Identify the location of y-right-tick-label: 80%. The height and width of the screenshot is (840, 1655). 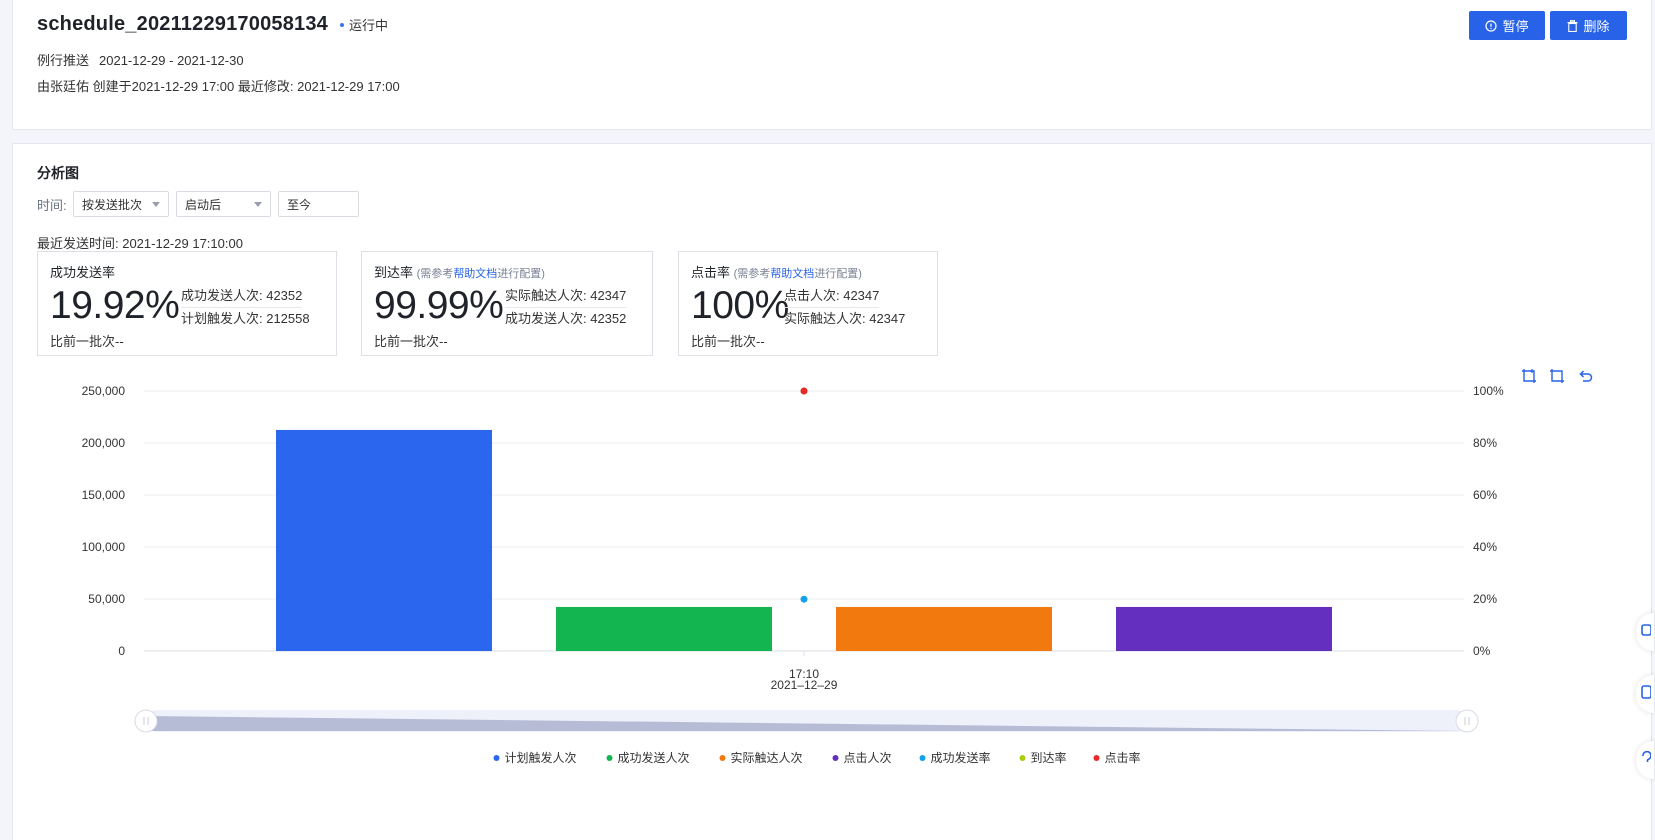
(1485, 443).